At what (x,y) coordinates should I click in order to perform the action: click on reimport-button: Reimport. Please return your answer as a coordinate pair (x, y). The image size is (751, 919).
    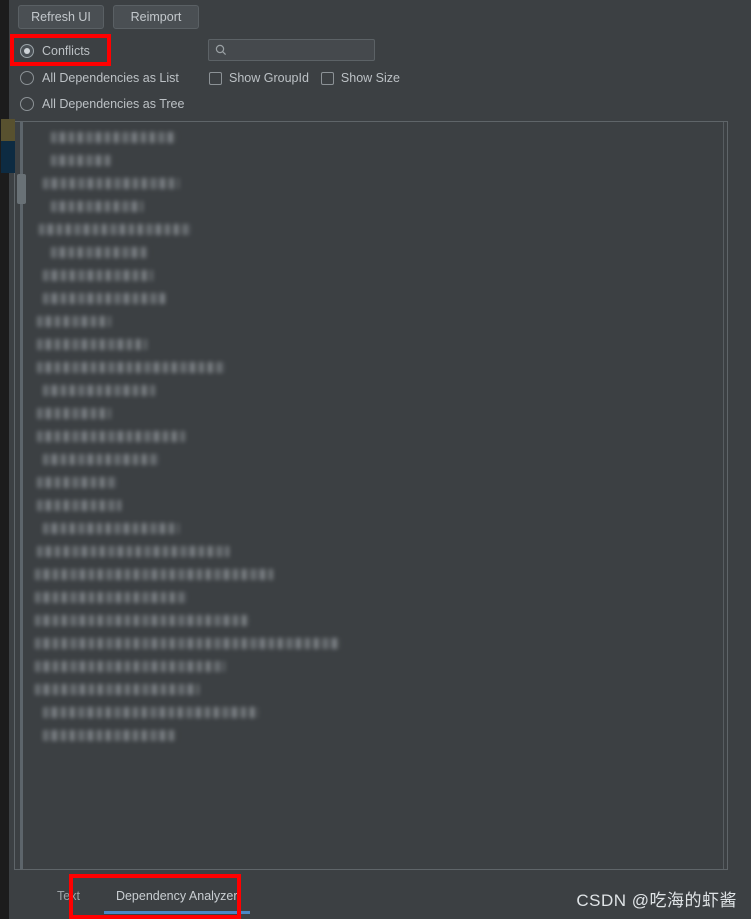
    Looking at the image, I should click on (156, 17).